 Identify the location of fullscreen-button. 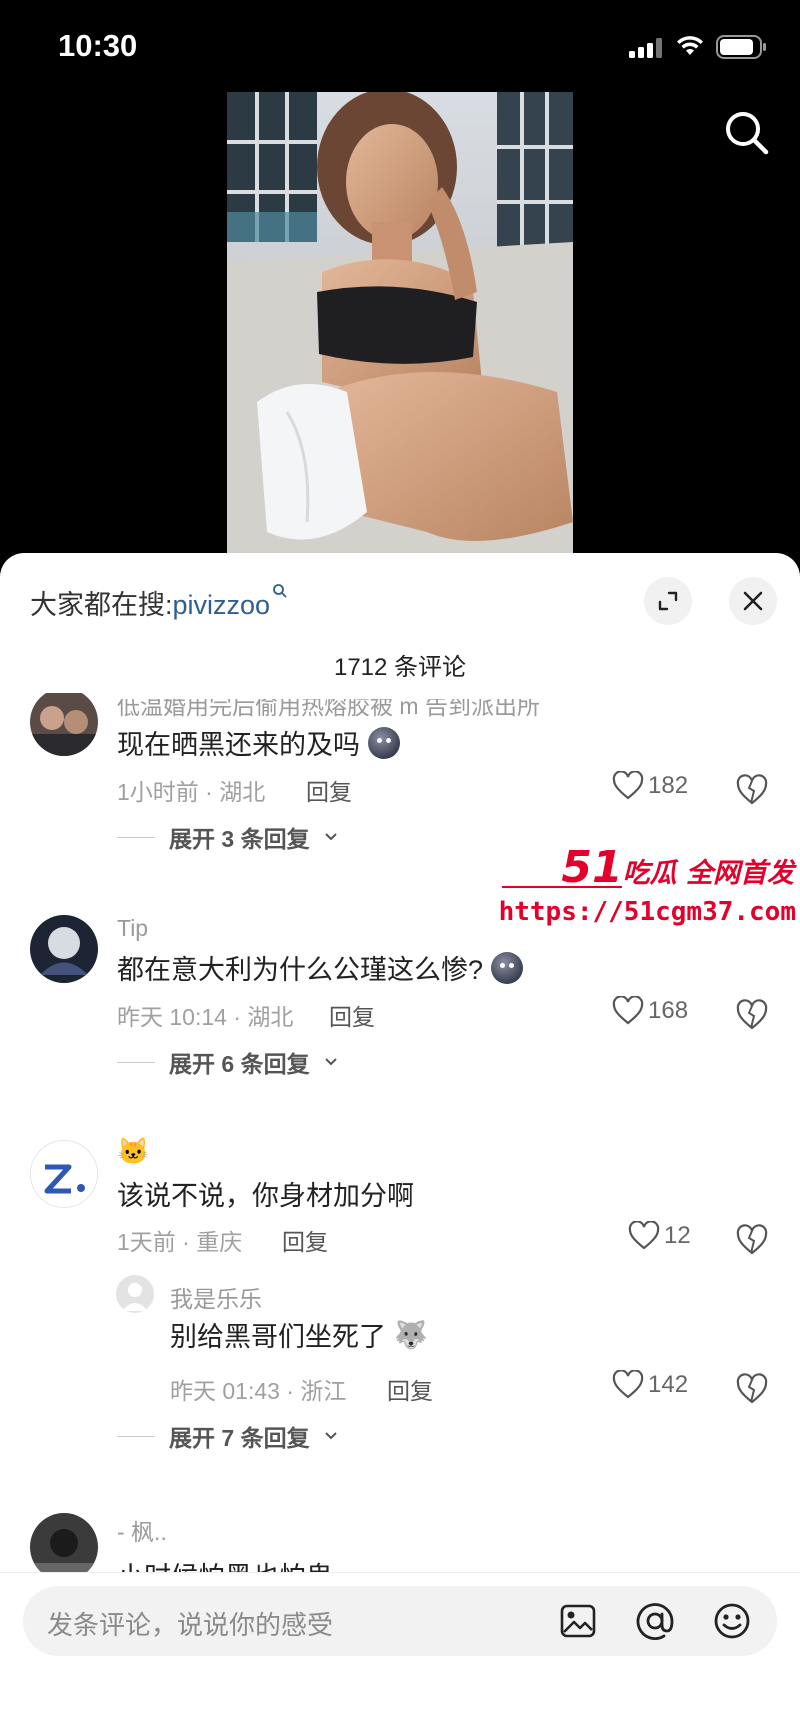
(668, 601).